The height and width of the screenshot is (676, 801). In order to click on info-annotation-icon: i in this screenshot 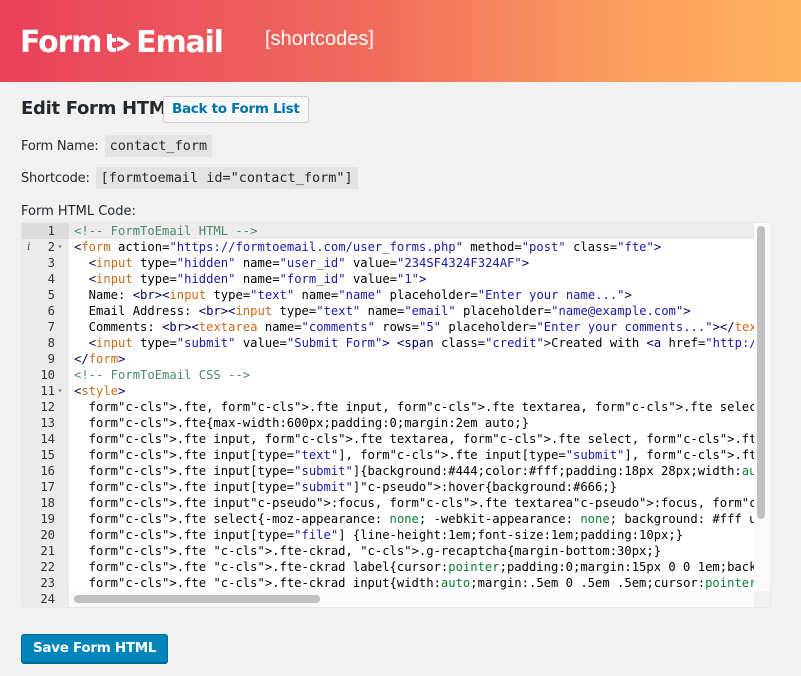, I will do `click(29, 247)`.